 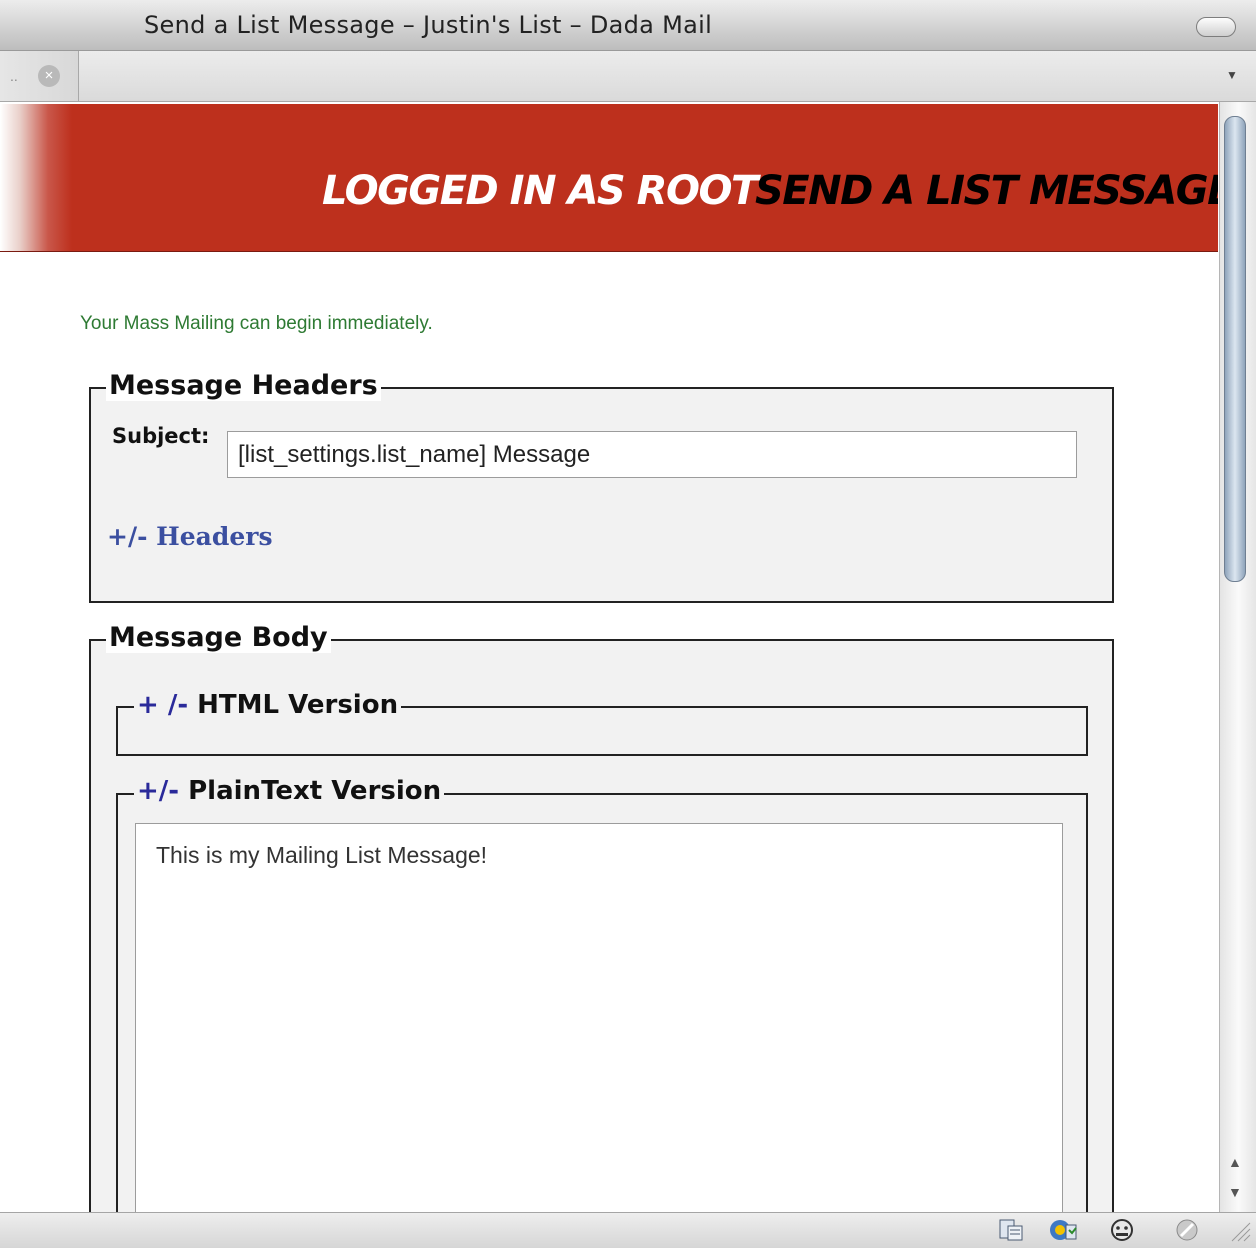 I want to click on toolbar-toggle-button, so click(x=1216, y=27).